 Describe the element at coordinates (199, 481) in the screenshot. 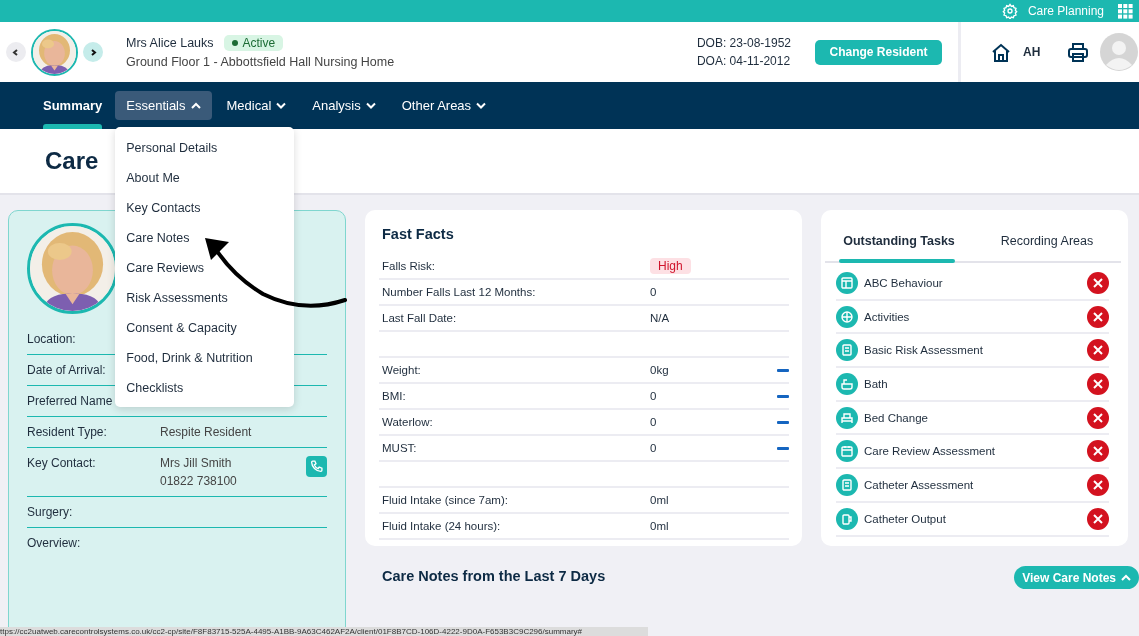

I see `phone-number: 01822 738100` at that location.